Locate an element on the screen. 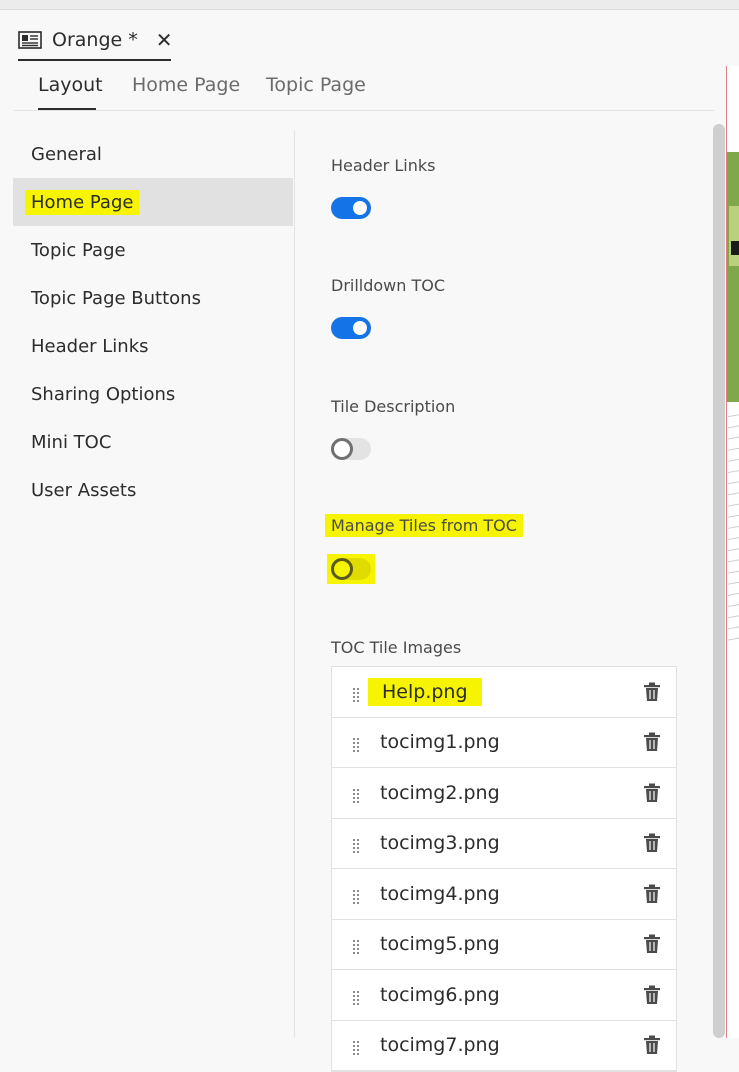  tile-image-row: tocimg2.png is located at coordinates (504, 793).